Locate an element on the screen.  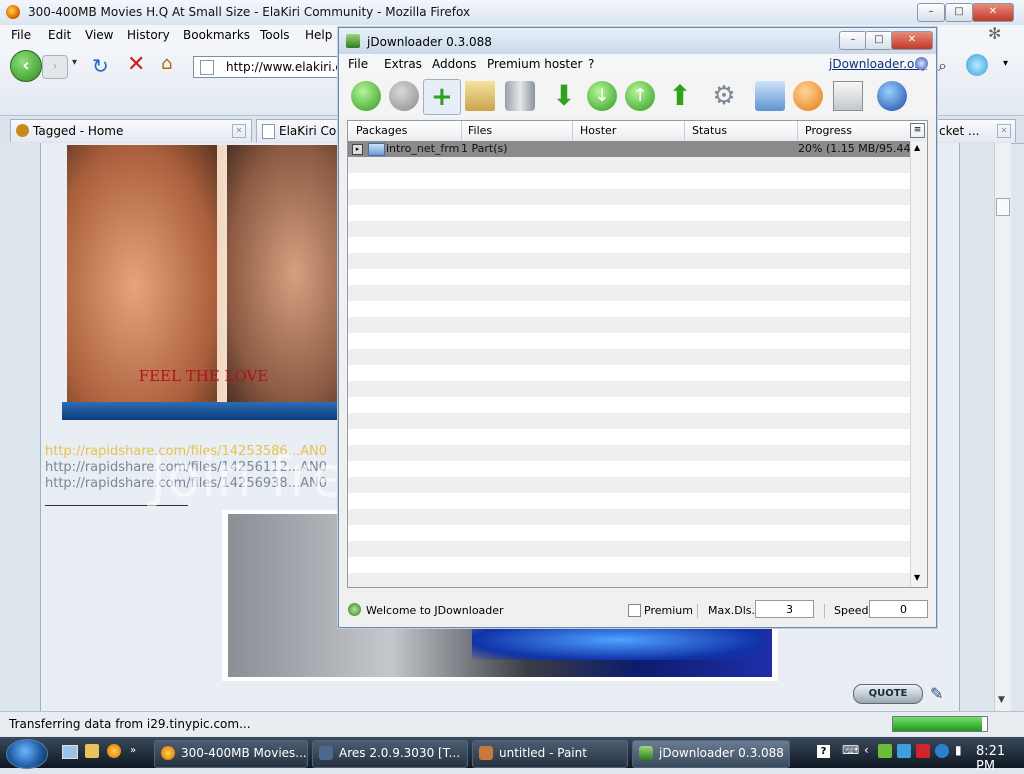
move-down-icon: ↓ is located at coordinates (602, 96).